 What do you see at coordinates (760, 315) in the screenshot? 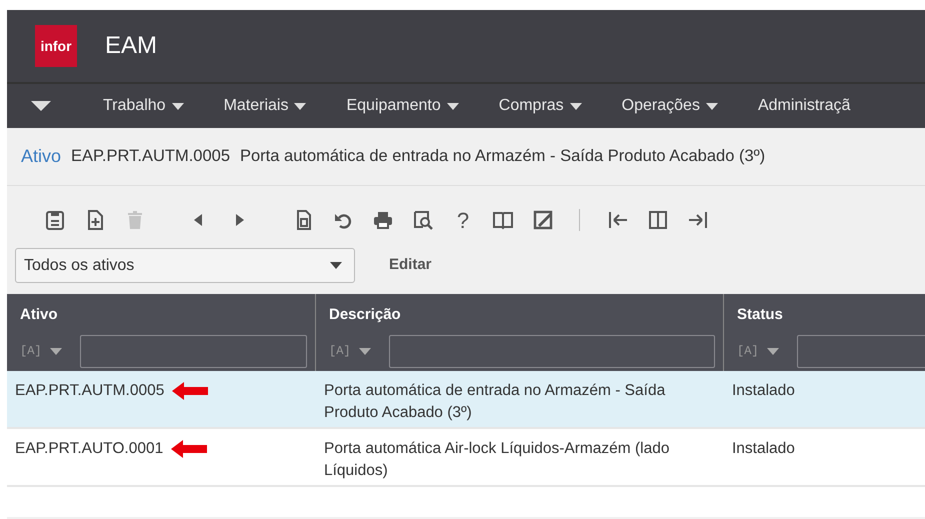
I see `column-header: Status` at bounding box center [760, 315].